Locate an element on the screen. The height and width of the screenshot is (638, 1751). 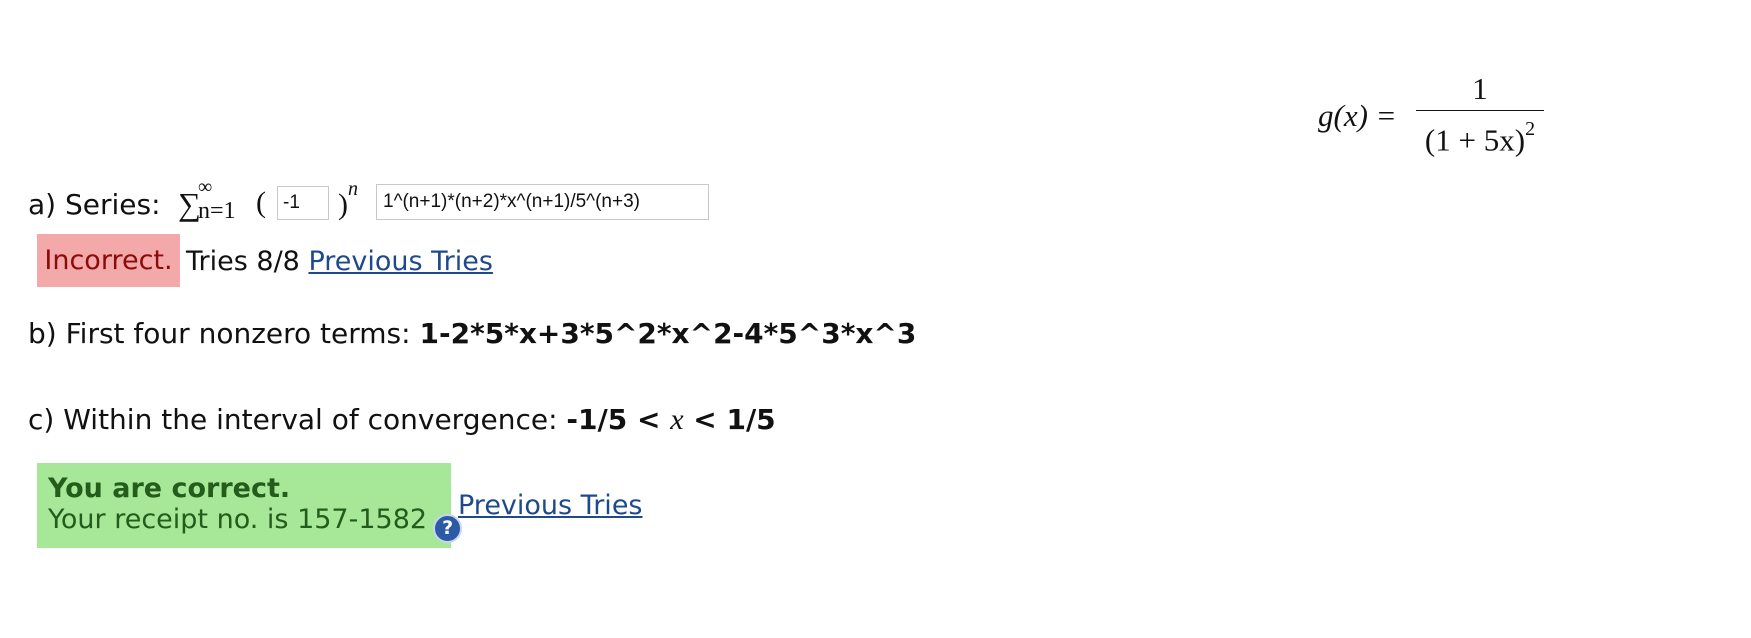
formula-denominator: (1 + 5x)2 is located at coordinates (1480, 138).